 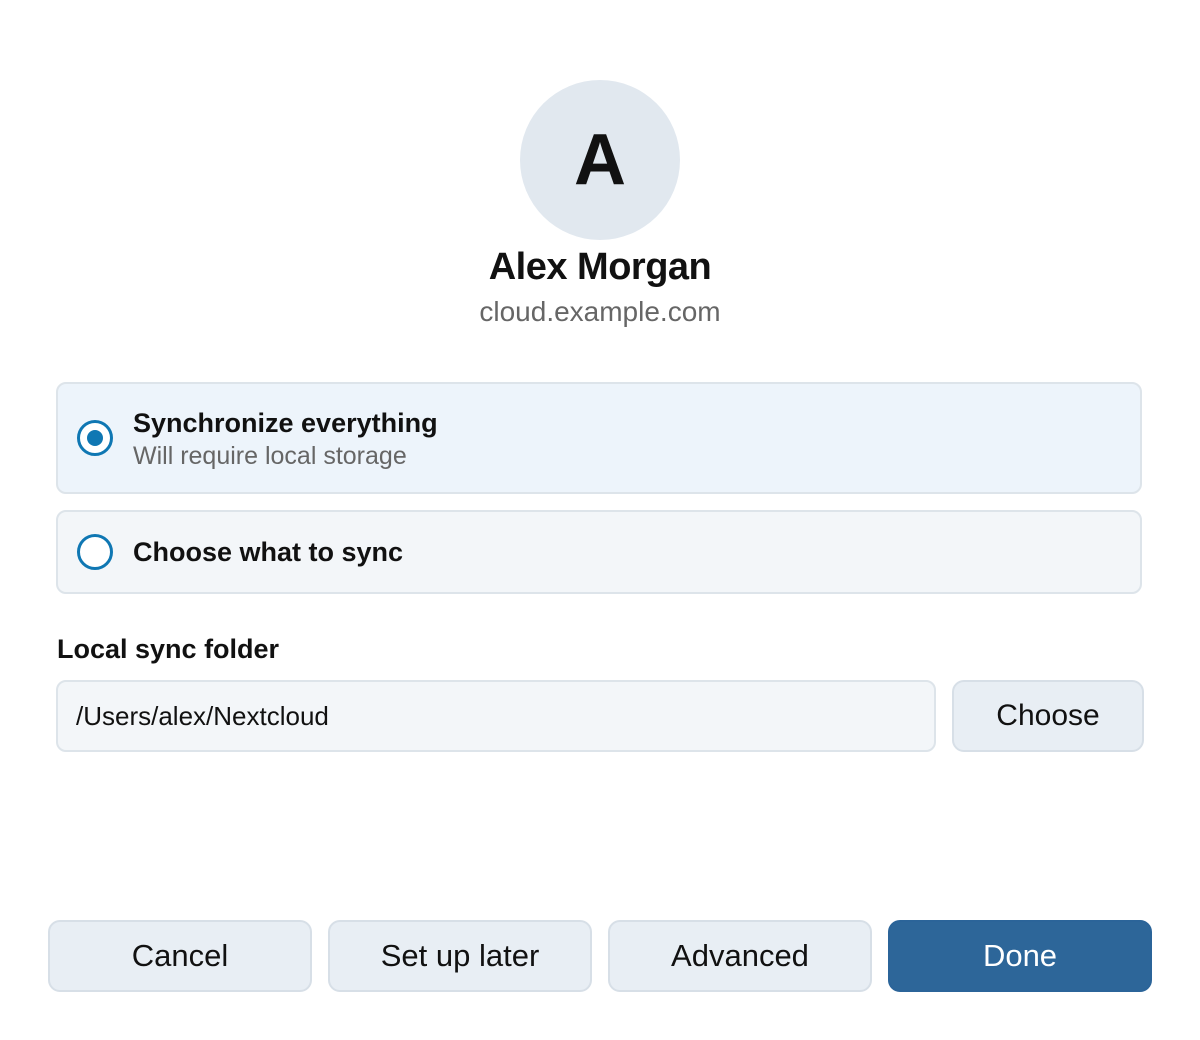 What do you see at coordinates (599, 552) in the screenshot?
I see `choose-what-to-sync-option: Choose what to sync` at bounding box center [599, 552].